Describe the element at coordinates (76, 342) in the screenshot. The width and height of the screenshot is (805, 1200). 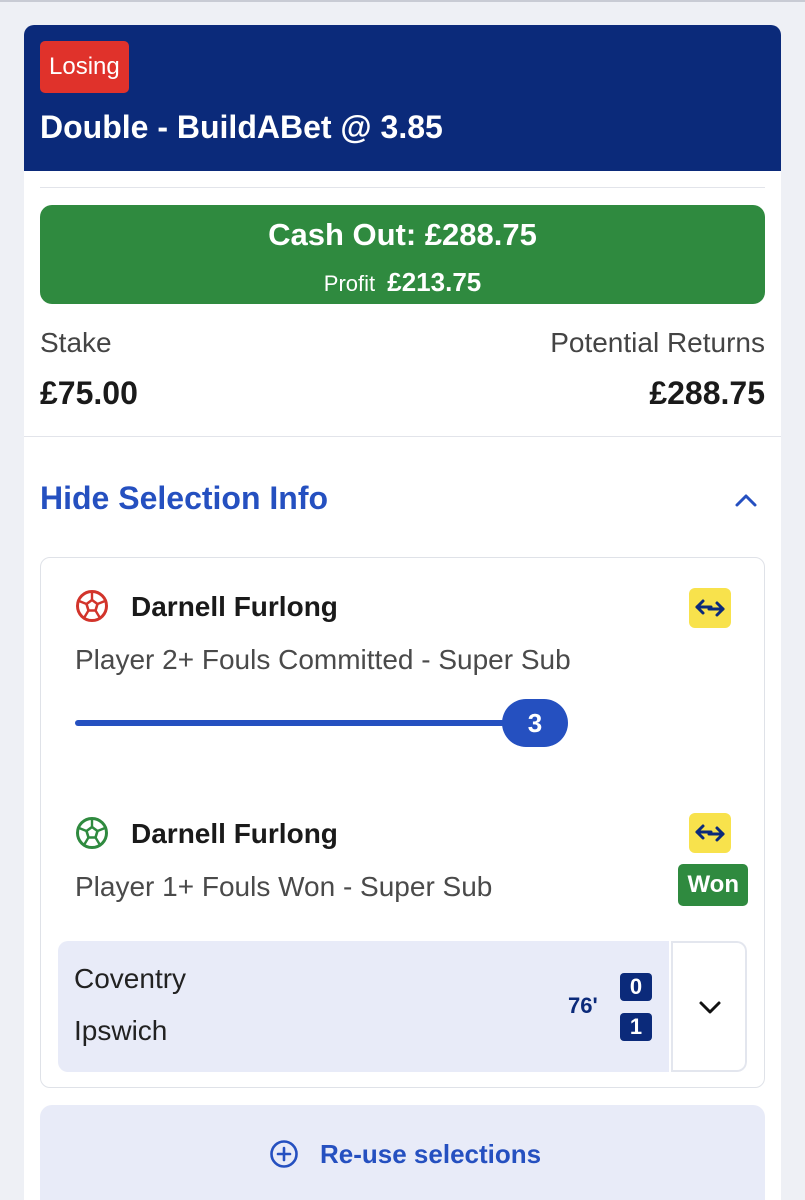
I see `stake-label: Stake` at that location.